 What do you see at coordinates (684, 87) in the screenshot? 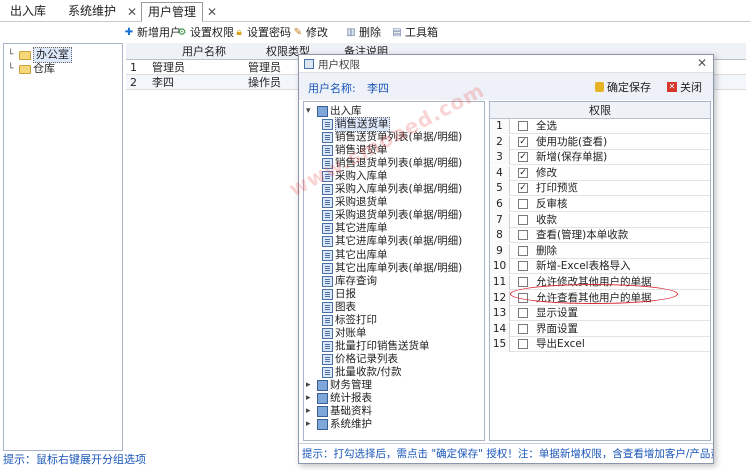
I see `close-button: ✕ 关闭` at bounding box center [684, 87].